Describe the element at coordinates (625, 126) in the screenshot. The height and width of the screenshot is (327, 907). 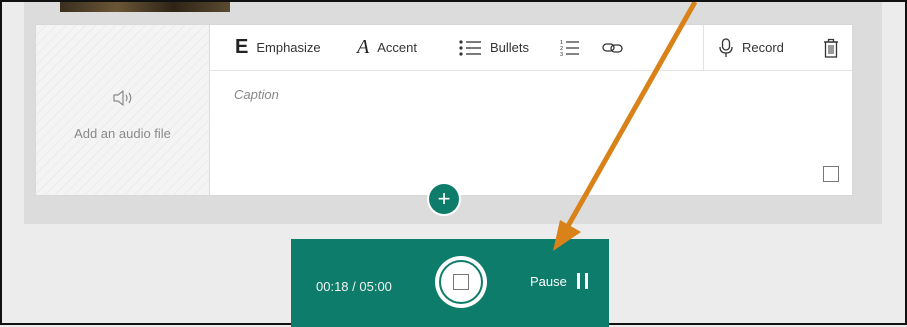
I see `annotation-arrow` at that location.